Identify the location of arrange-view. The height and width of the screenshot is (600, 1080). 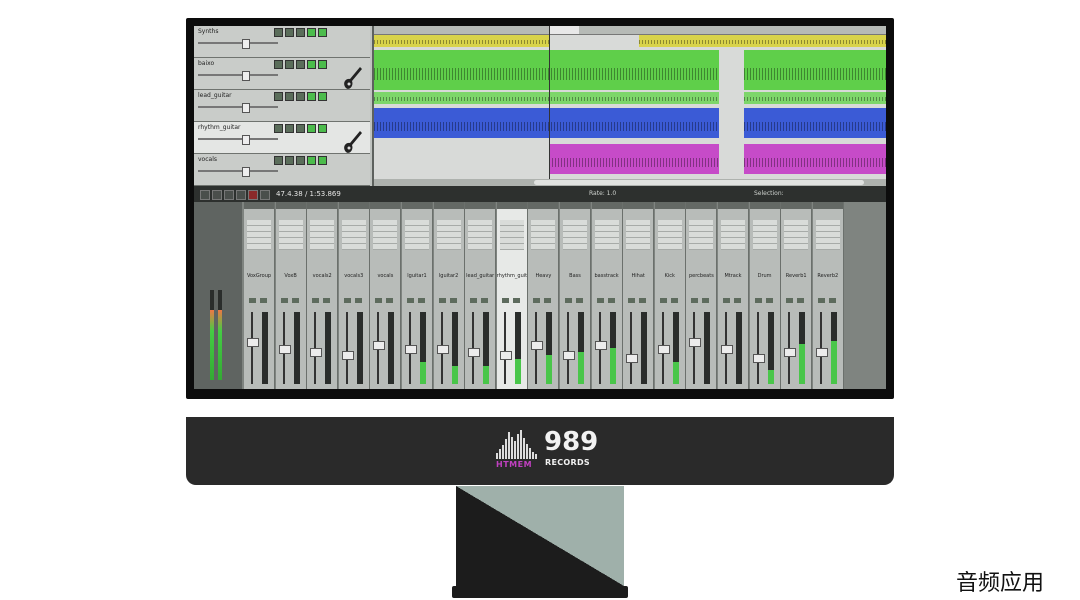
(630, 106).